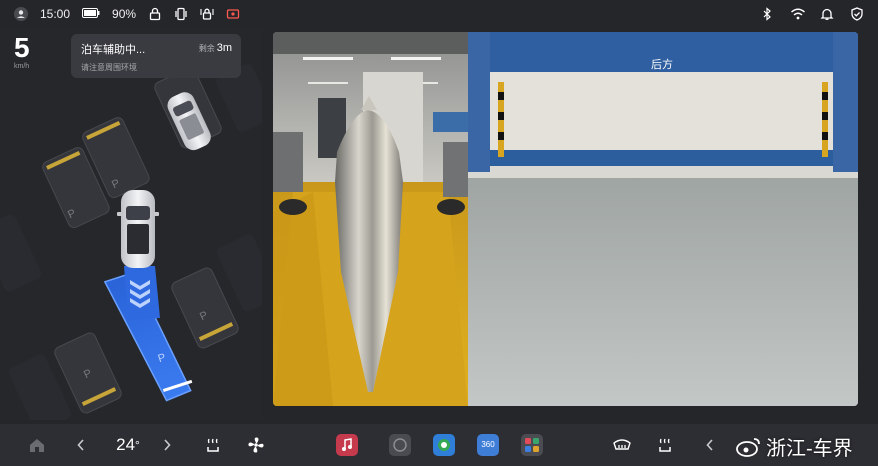 This screenshot has width=878, height=466. Describe the element at coordinates (224, 48) in the screenshot. I see `remaining-value: 3m` at that location.